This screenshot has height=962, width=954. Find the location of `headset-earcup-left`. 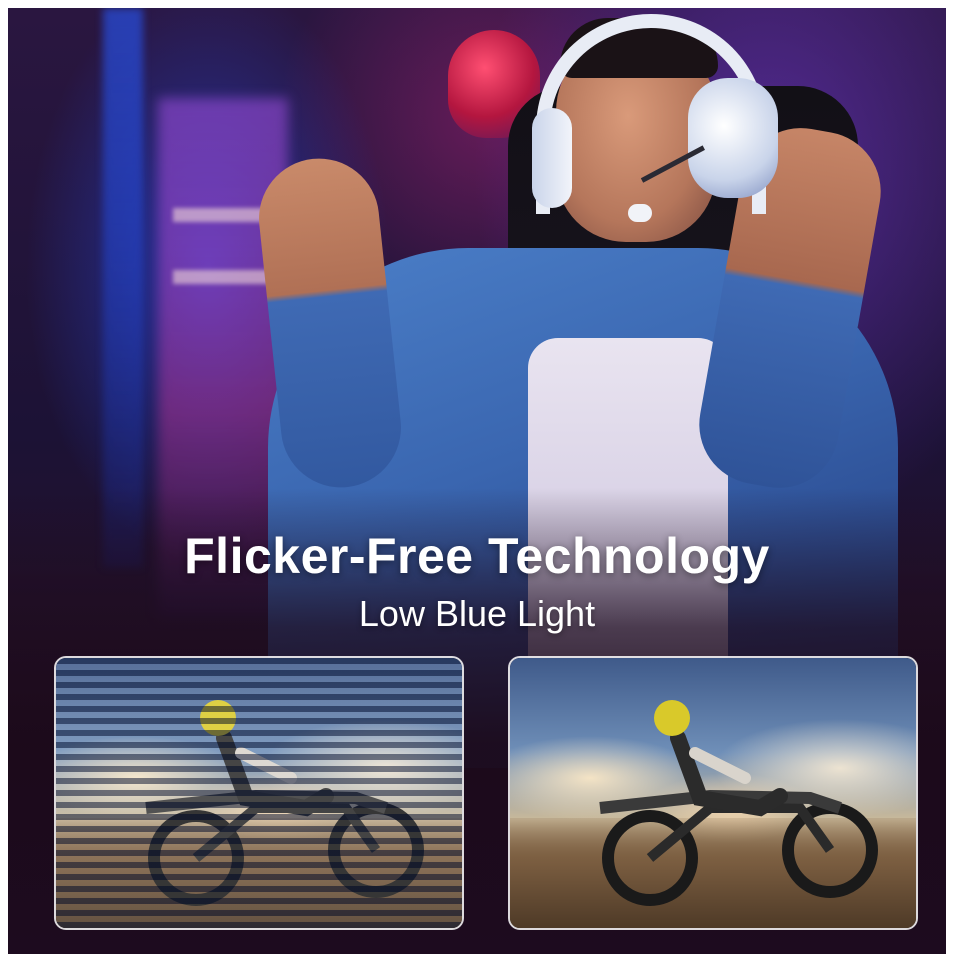

headset-earcup-left is located at coordinates (552, 158).